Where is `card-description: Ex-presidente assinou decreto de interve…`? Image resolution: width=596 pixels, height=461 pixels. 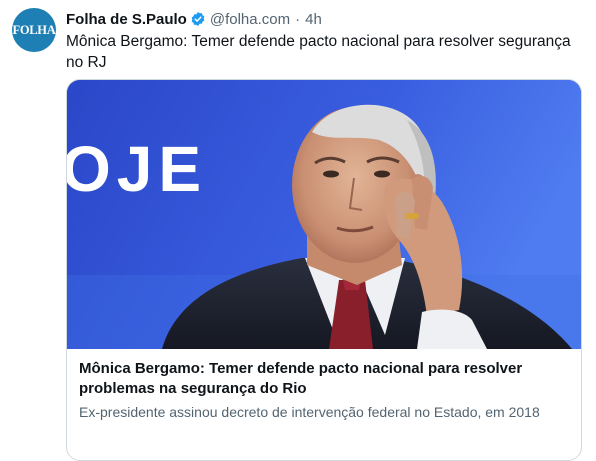
card-description: Ex-presidente assinou decreto de interve… is located at coordinates (309, 412).